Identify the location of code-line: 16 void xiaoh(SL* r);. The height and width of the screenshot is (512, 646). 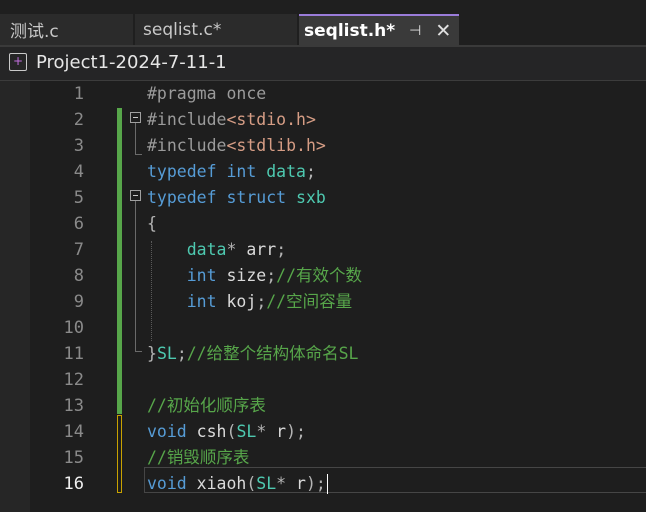
(323, 484).